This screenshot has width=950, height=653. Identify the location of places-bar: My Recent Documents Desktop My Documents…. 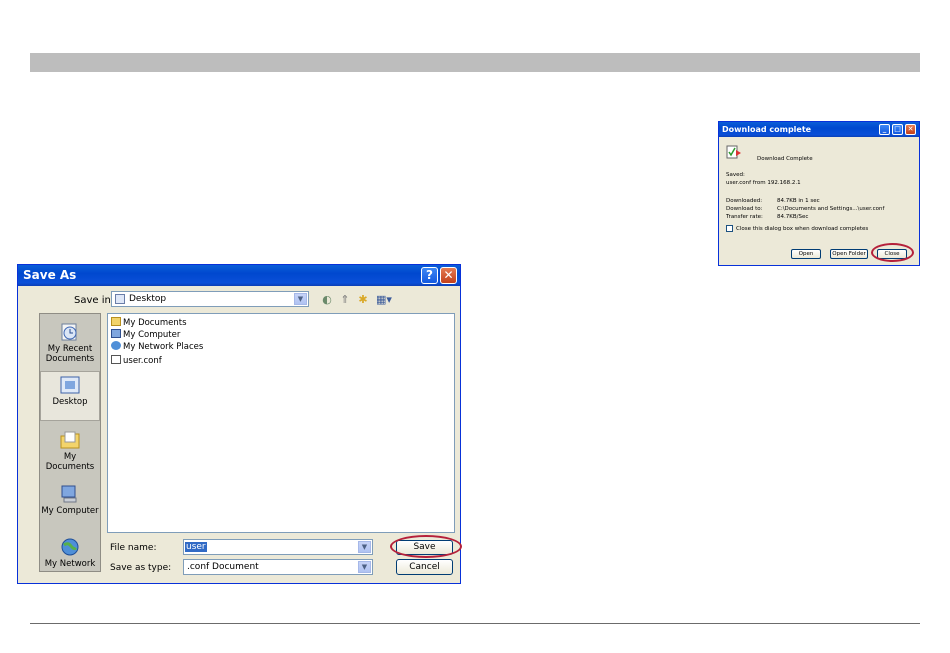
(70, 442).